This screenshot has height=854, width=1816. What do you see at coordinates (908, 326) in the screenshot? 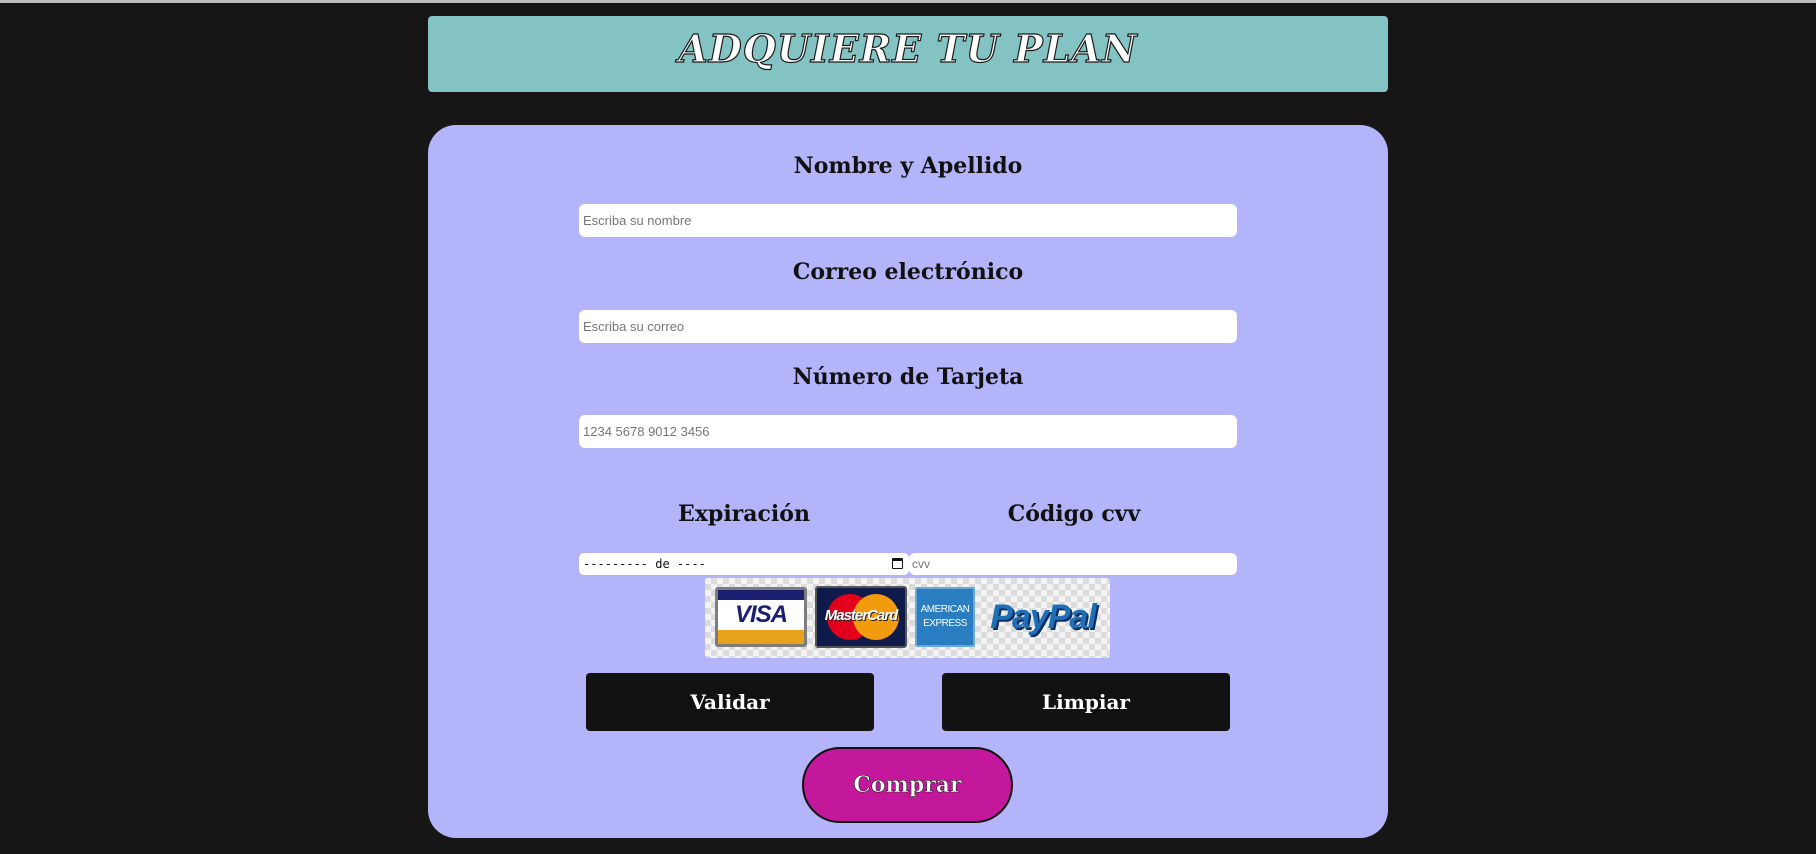
I see `email-input` at bounding box center [908, 326].